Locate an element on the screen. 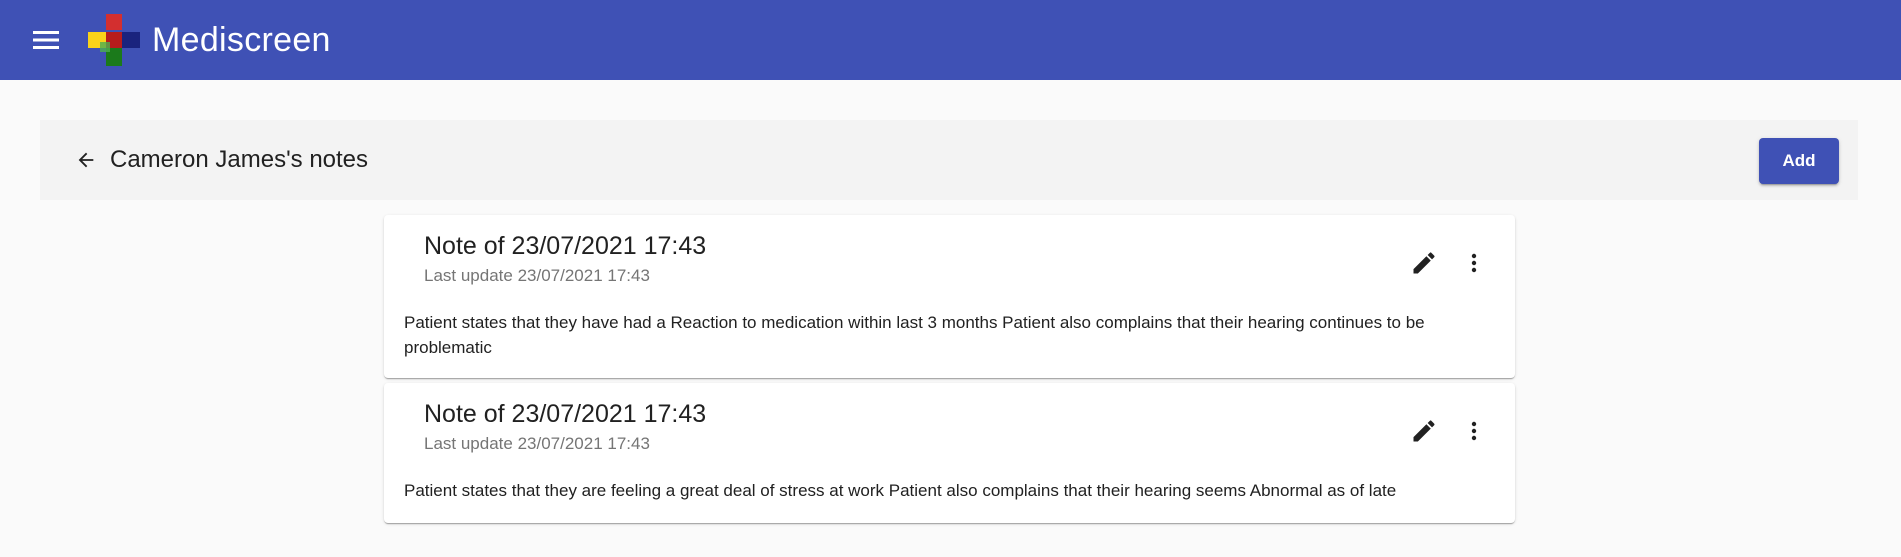 This screenshot has height=557, width=1901. menu-icon is located at coordinates (46, 40).